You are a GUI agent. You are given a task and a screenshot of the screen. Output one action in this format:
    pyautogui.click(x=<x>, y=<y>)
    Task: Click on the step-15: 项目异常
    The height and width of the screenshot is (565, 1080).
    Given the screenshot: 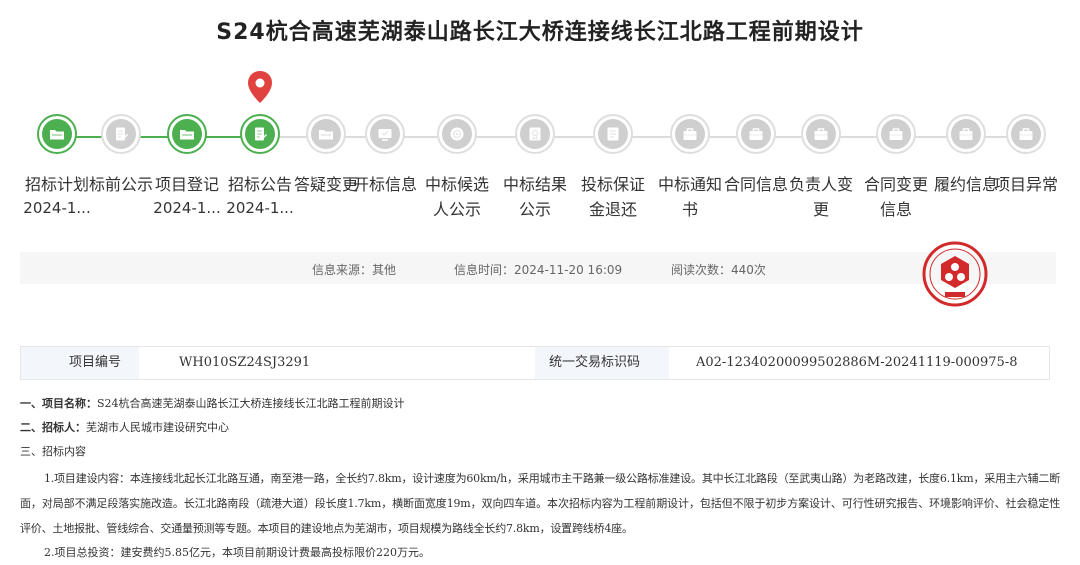 What is the action you would take?
    pyautogui.click(x=1026, y=156)
    